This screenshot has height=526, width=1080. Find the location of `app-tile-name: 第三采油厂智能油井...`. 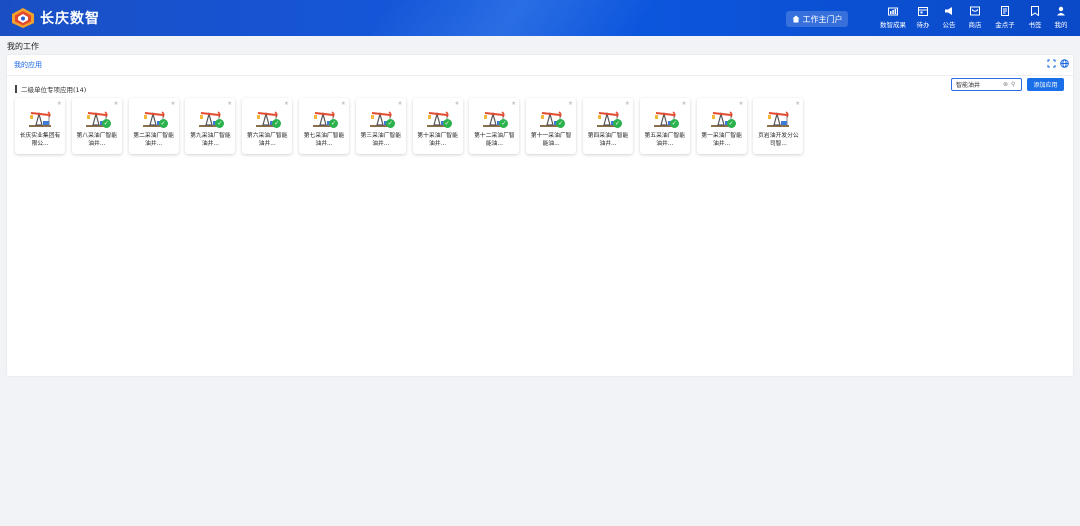

app-tile-name: 第三采油厂智能油井... is located at coordinates (381, 140).